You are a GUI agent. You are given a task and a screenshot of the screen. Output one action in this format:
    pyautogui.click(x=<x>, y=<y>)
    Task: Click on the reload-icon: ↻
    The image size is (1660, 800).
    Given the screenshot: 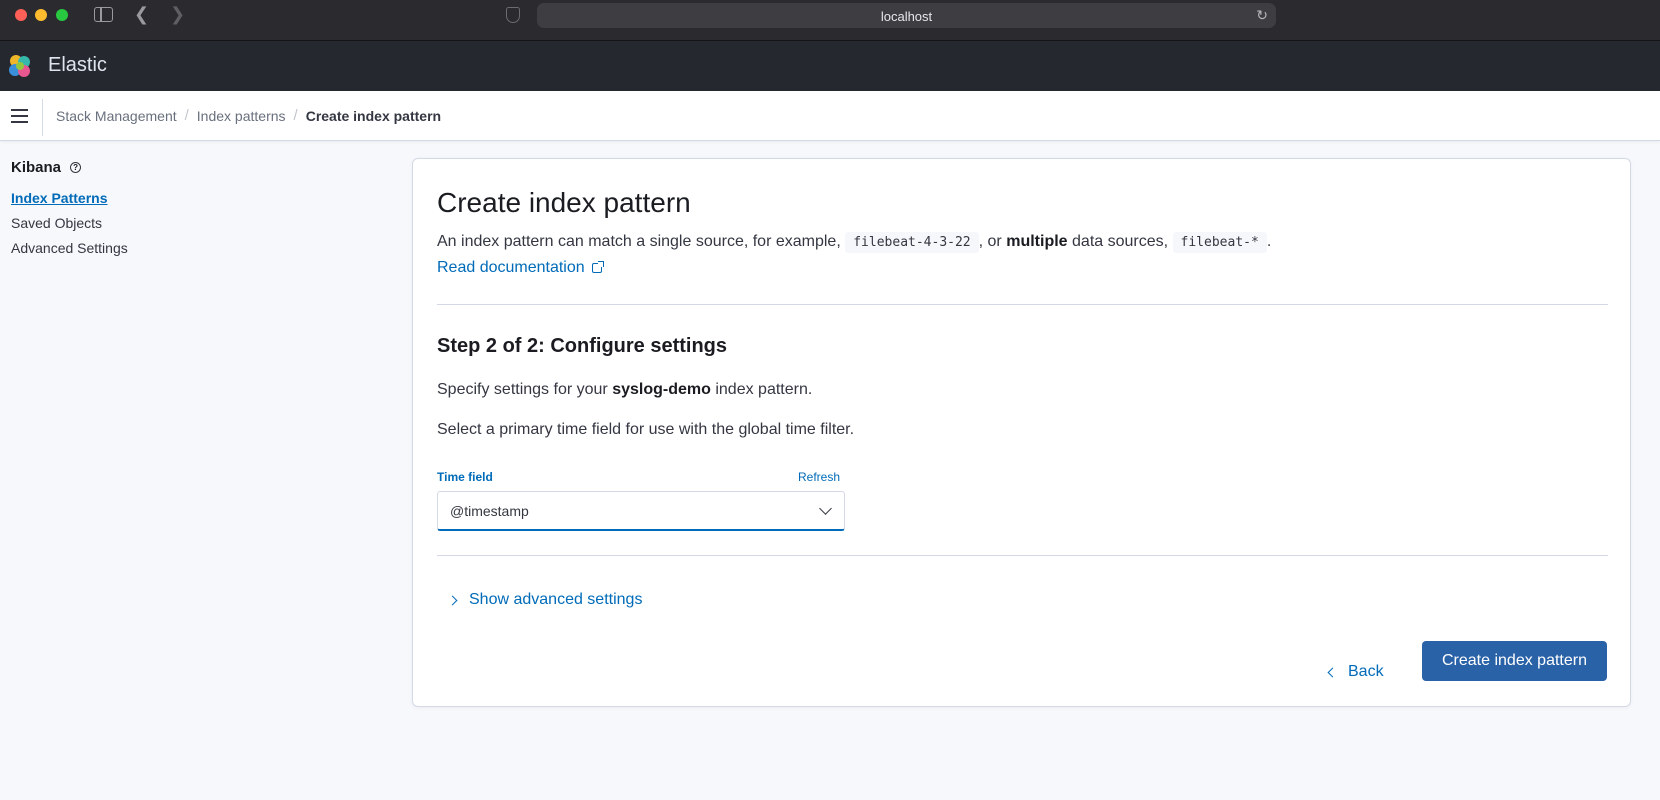 What is the action you would take?
    pyautogui.click(x=1262, y=15)
    